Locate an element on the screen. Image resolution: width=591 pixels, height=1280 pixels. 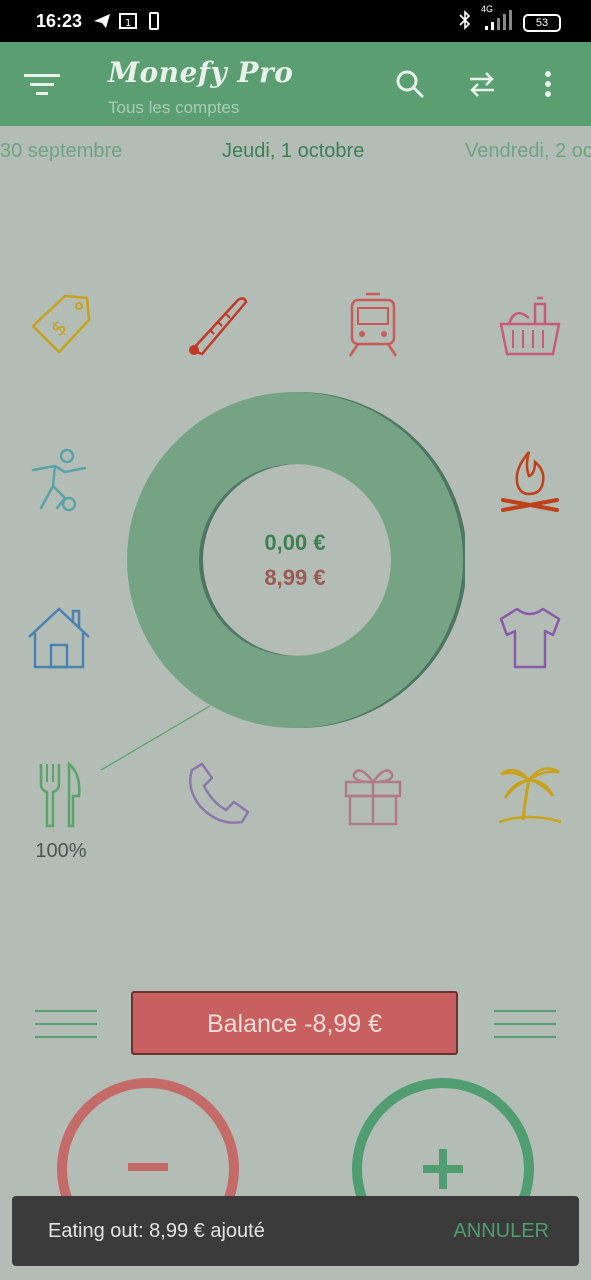
snackbar-message: Eating out: 8,99 € ajouté is located at coordinates (156, 1231).